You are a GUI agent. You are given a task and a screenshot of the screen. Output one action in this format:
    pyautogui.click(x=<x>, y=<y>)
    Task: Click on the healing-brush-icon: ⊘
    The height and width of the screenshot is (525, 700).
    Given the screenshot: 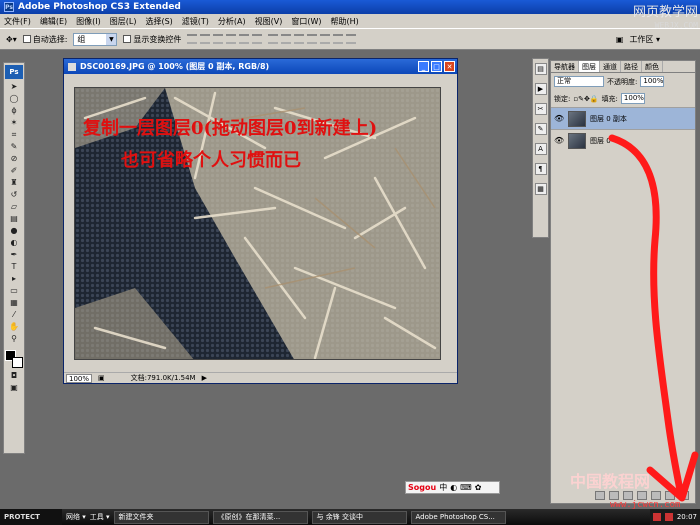 What is the action you would take?
    pyautogui.click(x=14, y=158)
    